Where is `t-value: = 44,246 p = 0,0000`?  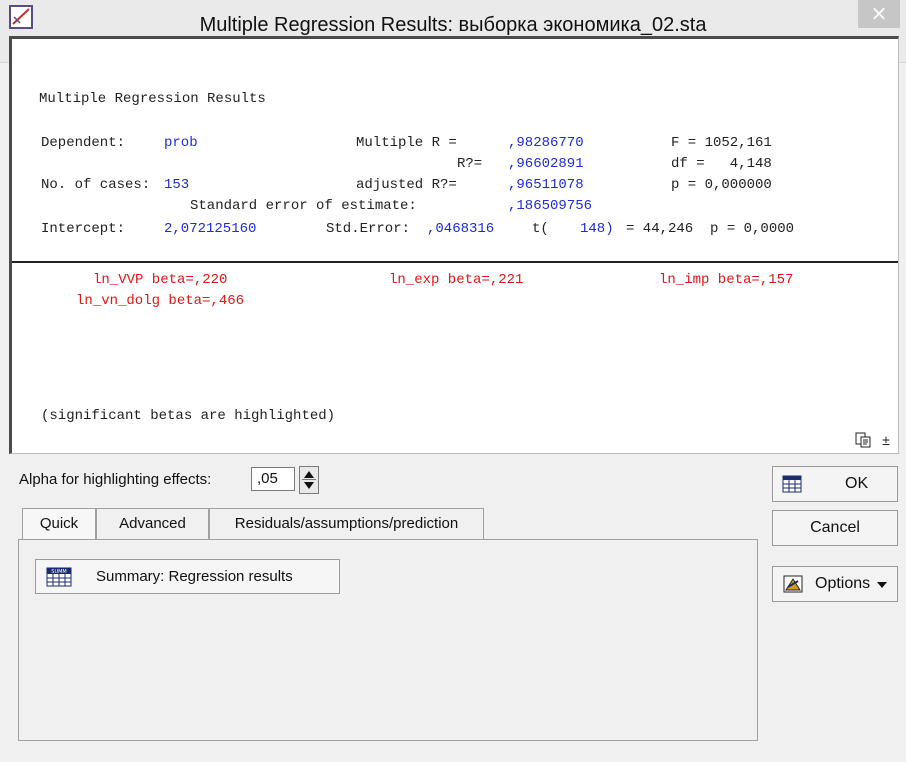 t-value: = 44,246 p = 0,0000 is located at coordinates (710, 229).